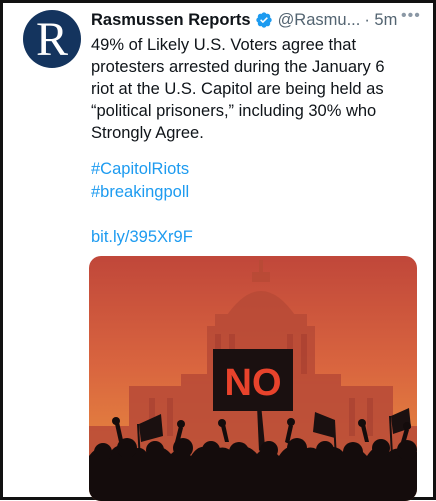  Describe the element at coordinates (142, 237) in the screenshot. I see `shortened-url-link: bit.ly/395Xr9F` at that location.